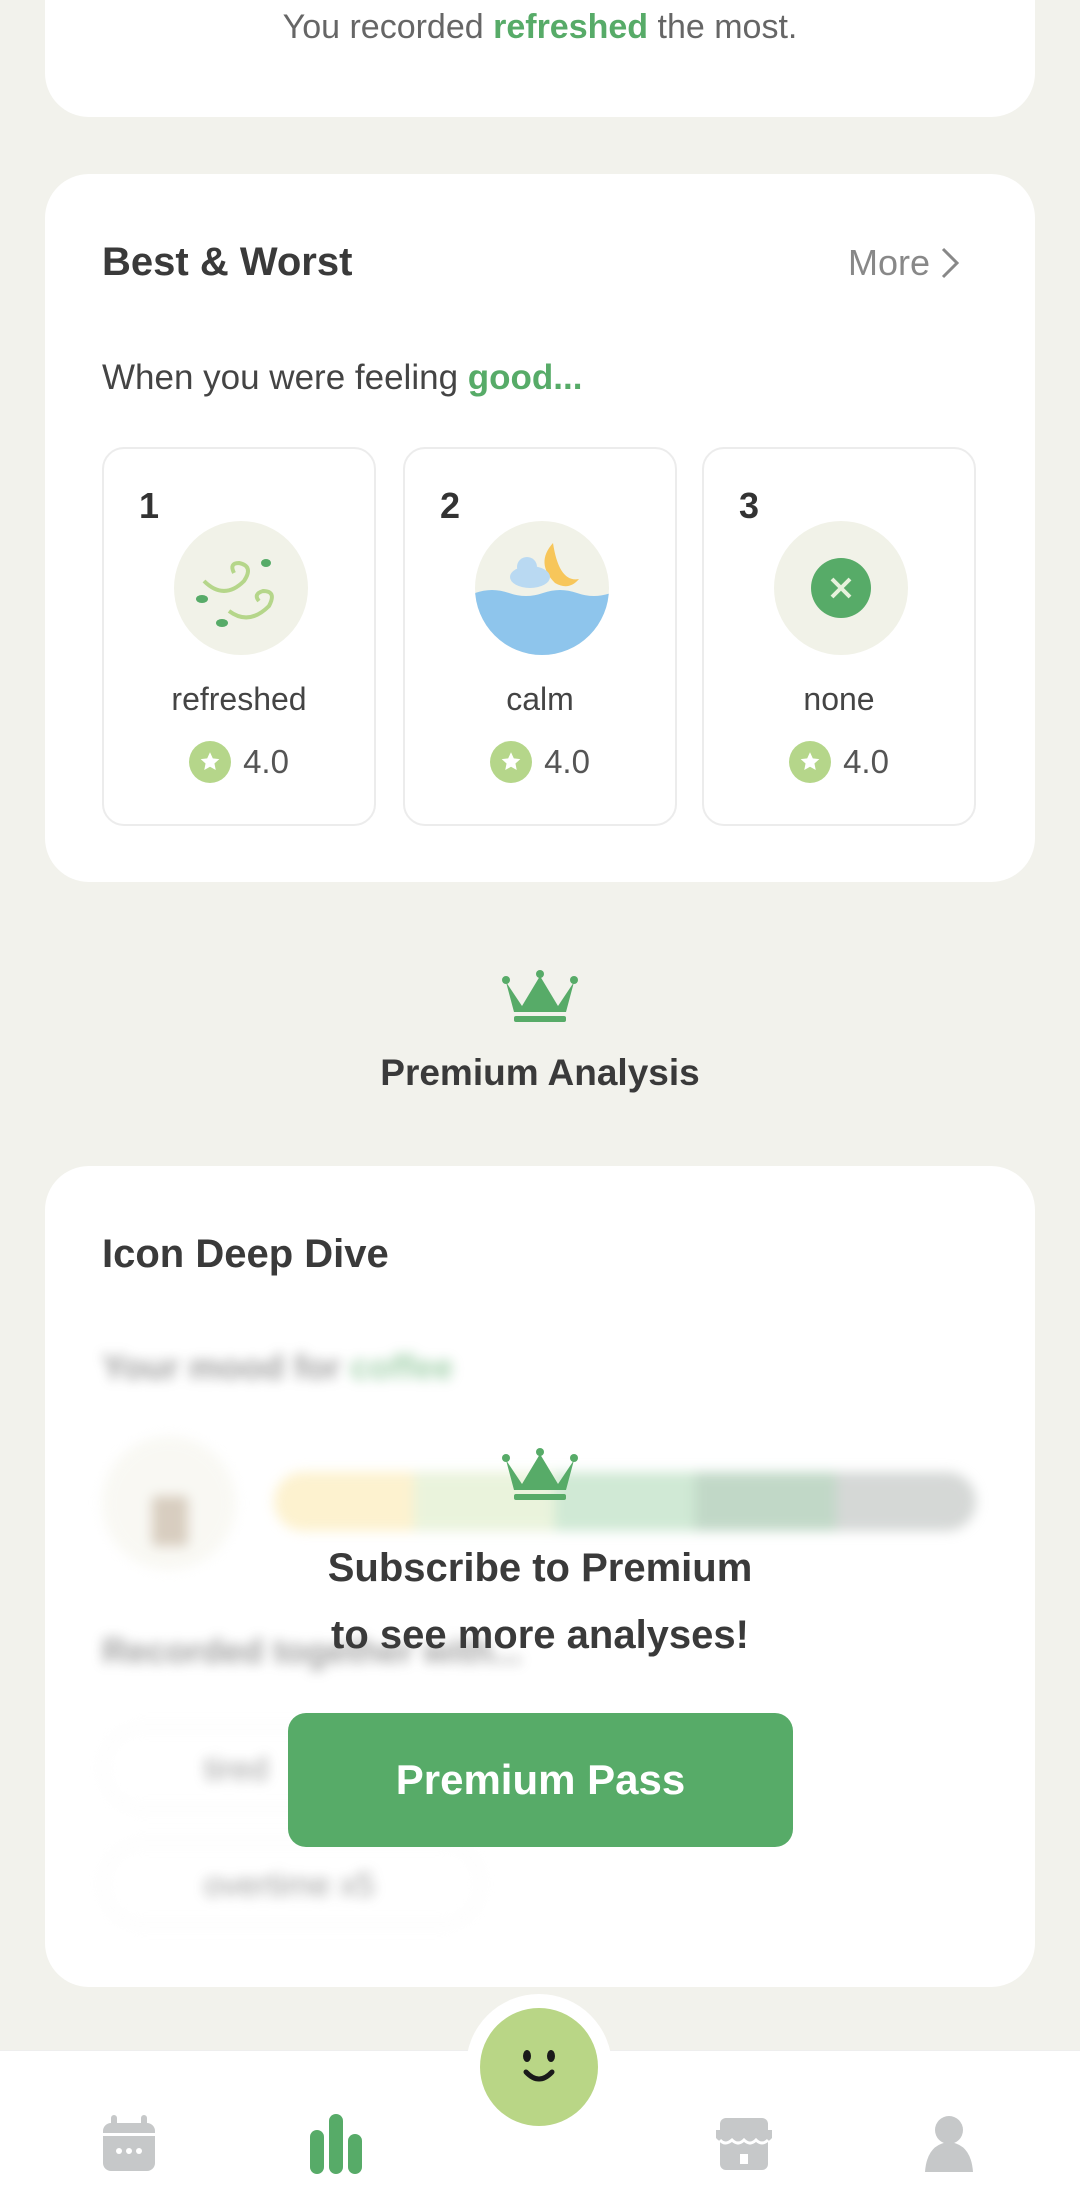 This screenshot has height=2201, width=1080. What do you see at coordinates (285, 377) in the screenshot?
I see `text: When you were feeling` at bounding box center [285, 377].